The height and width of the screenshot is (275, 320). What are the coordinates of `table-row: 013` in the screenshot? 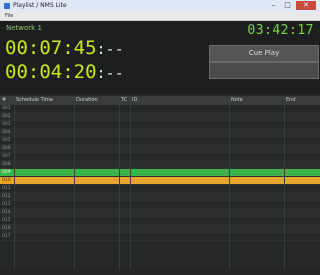 It's located at (160, 205).